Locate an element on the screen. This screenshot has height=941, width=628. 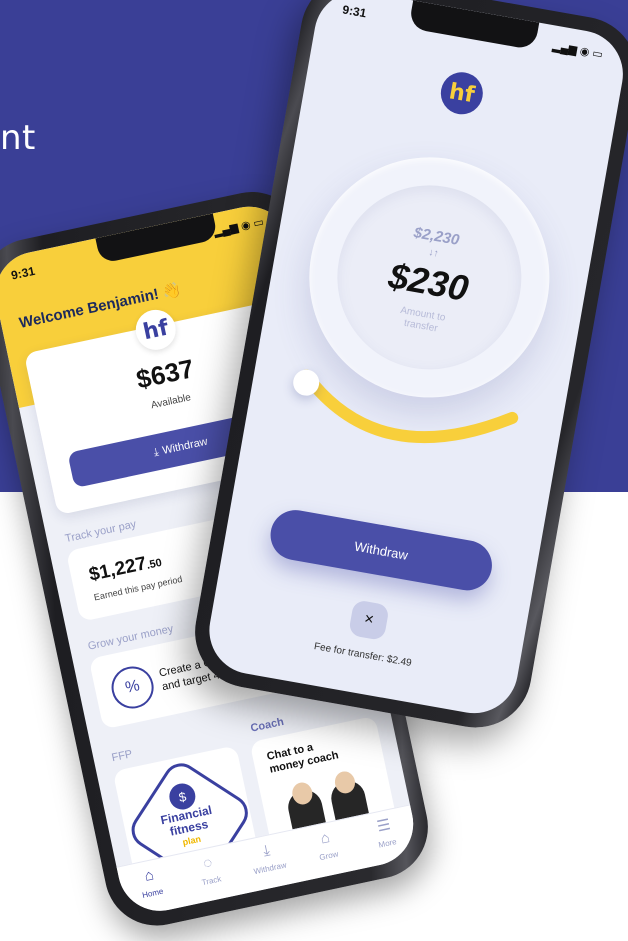
nav-home: ⌂ Home is located at coordinates (150, 882).